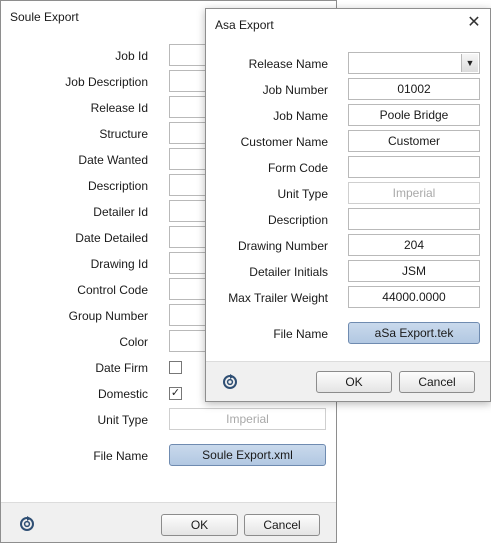 The width and height of the screenshot is (491, 543). I want to click on chevron-down-icon: ▼, so click(469, 63).